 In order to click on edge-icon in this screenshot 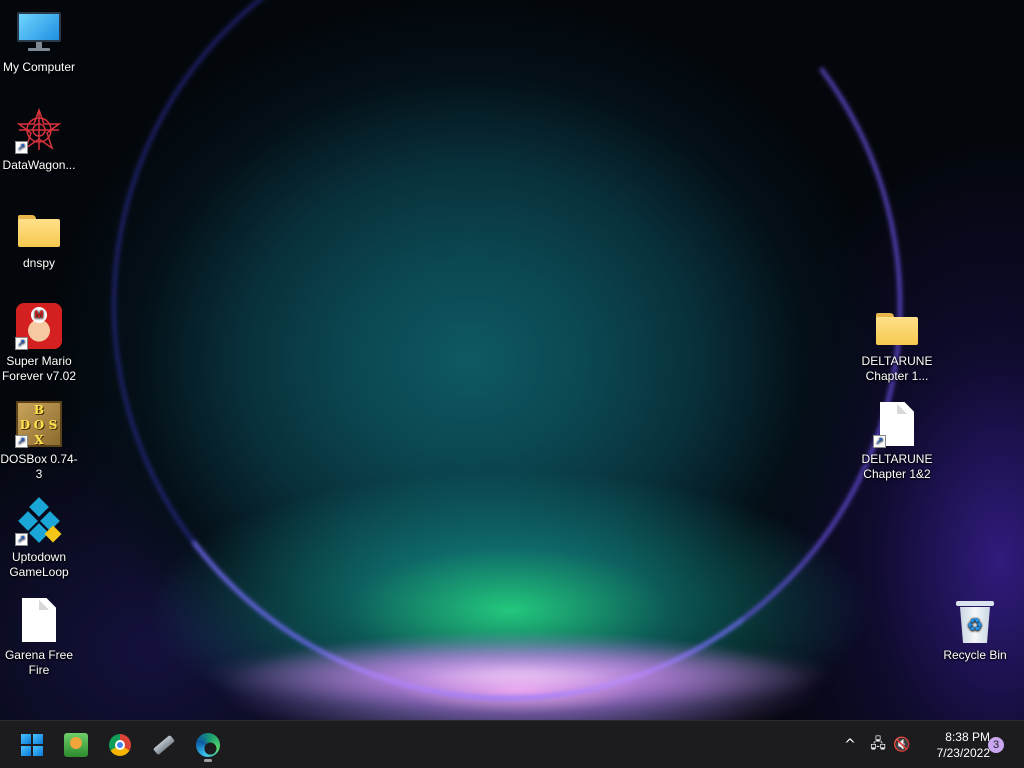, I will do `click(208, 745)`.